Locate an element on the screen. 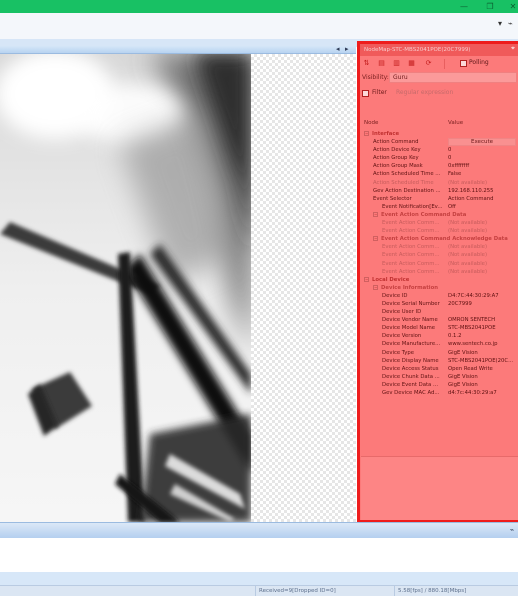 The image size is (518, 596). tree-node-row: Action Device Key 0 is located at coordinates (439, 150).